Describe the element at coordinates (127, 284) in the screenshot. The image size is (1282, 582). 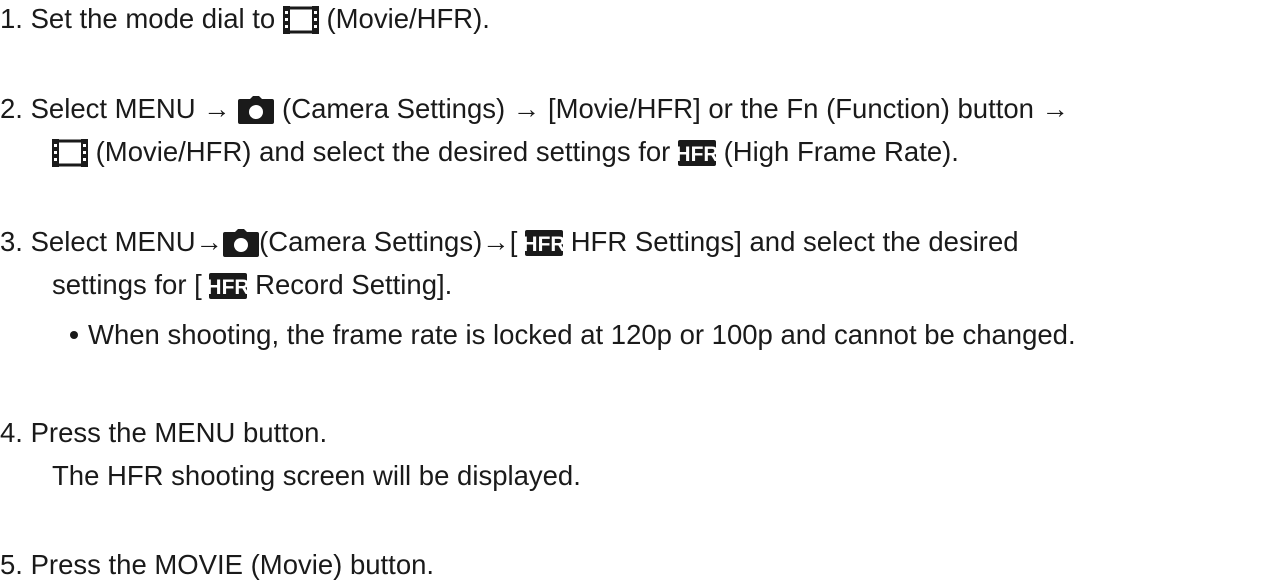
I see `step-text: settings for [` at that location.